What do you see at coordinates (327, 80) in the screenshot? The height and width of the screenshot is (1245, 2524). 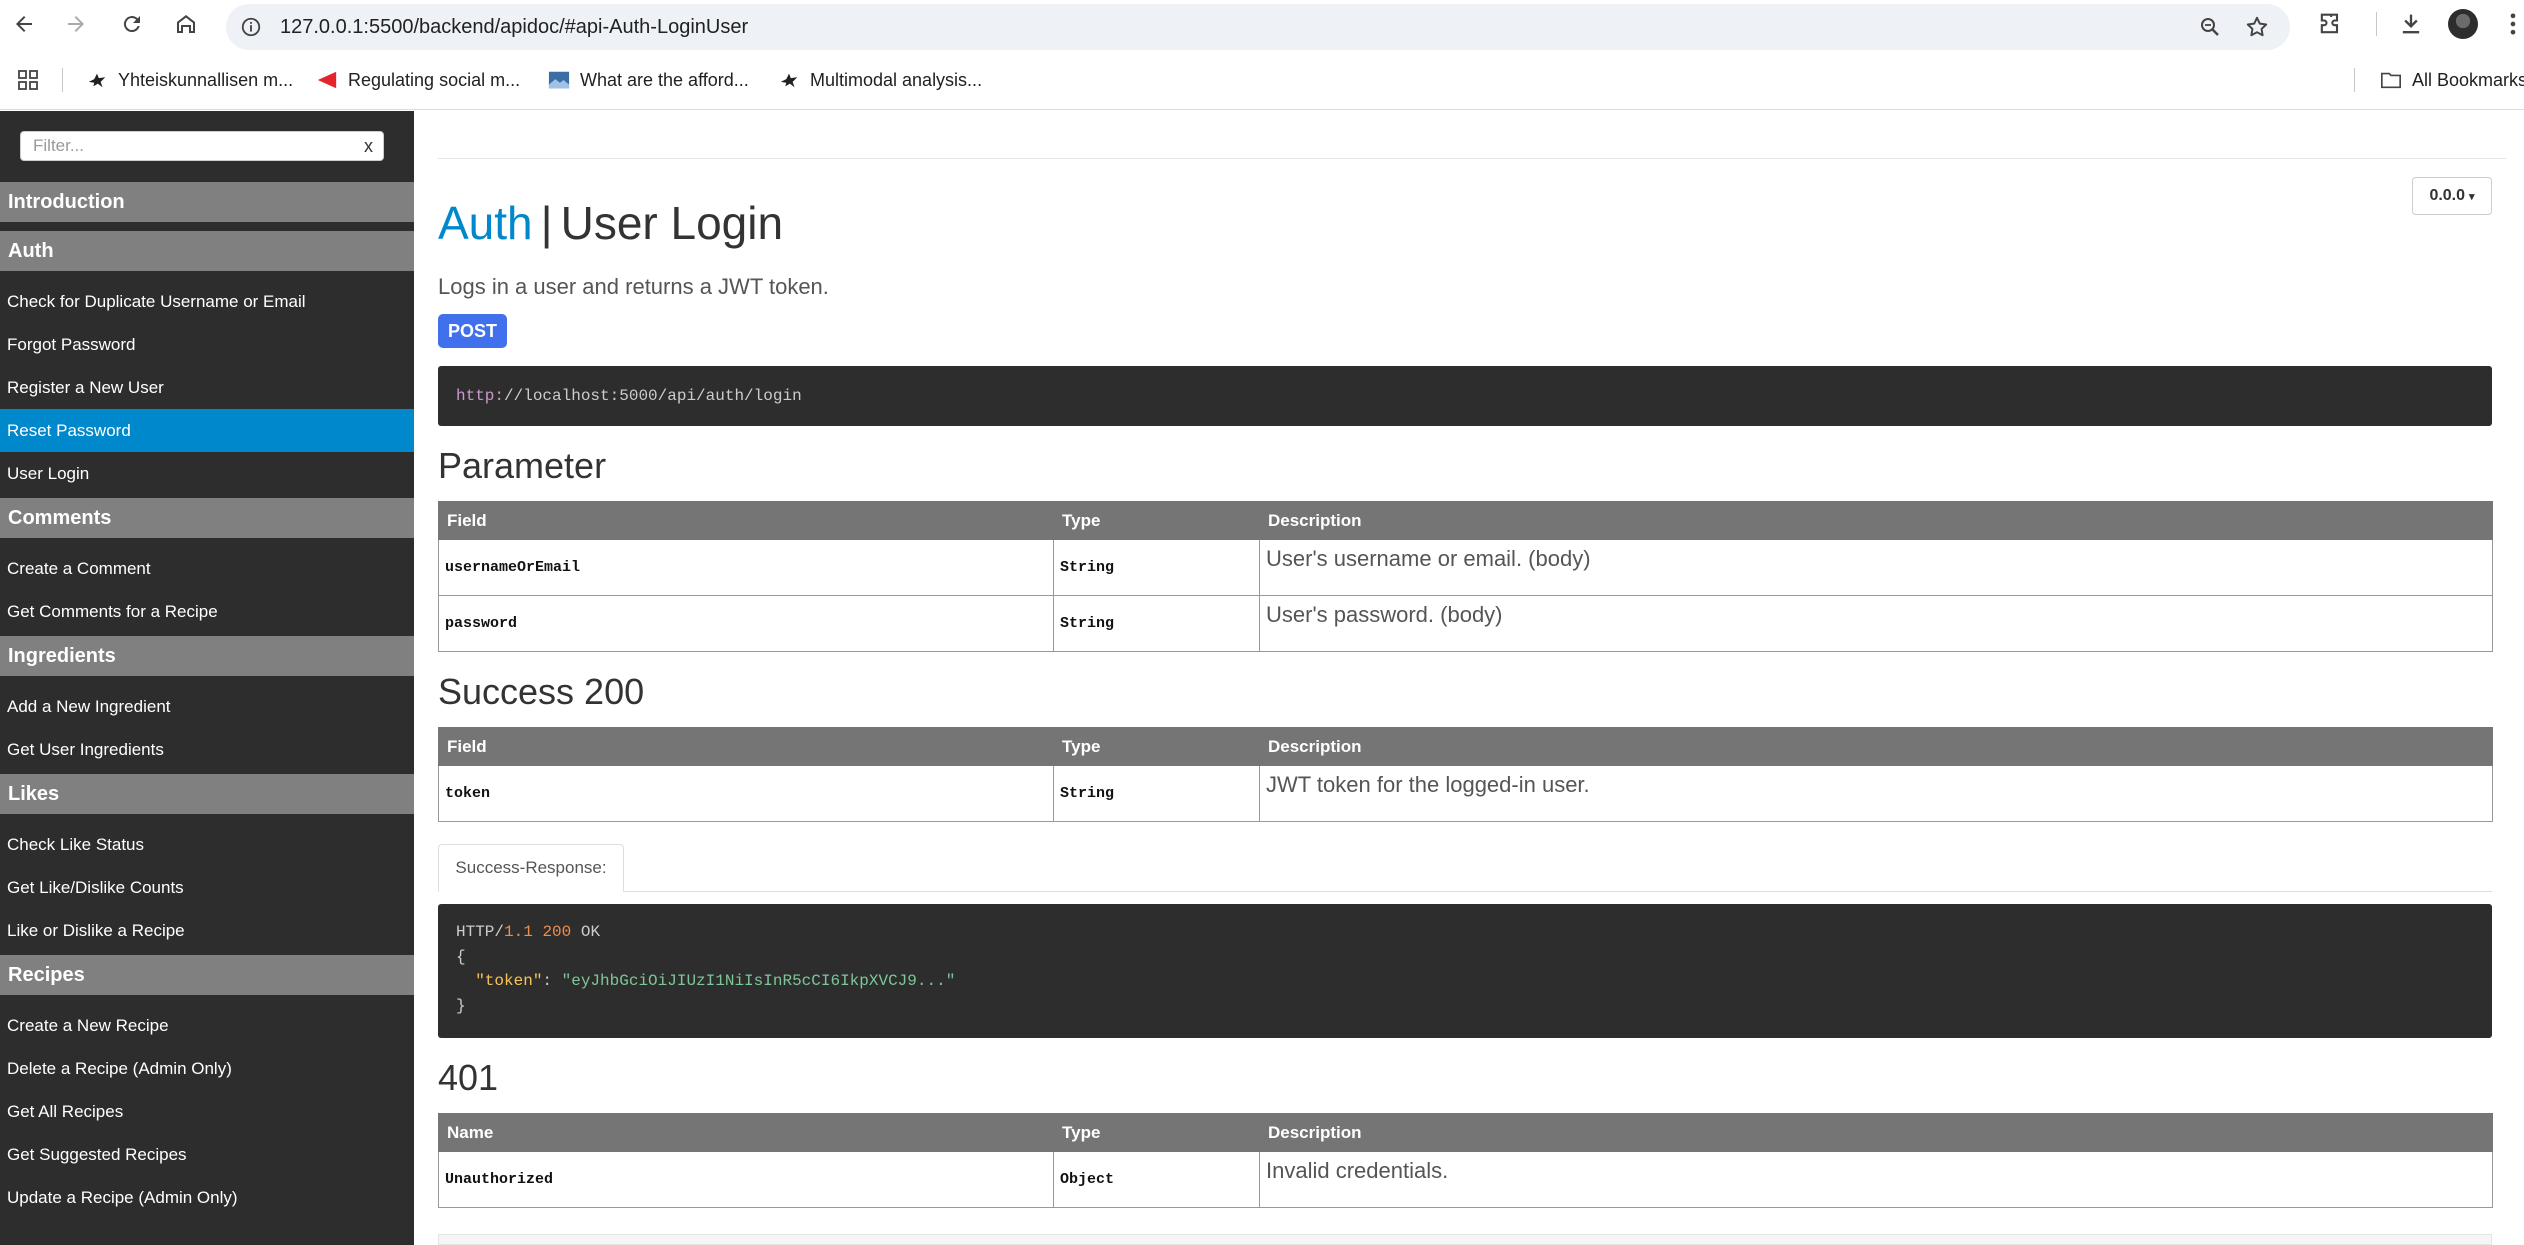 I see `red-triangle-favicon-icon` at bounding box center [327, 80].